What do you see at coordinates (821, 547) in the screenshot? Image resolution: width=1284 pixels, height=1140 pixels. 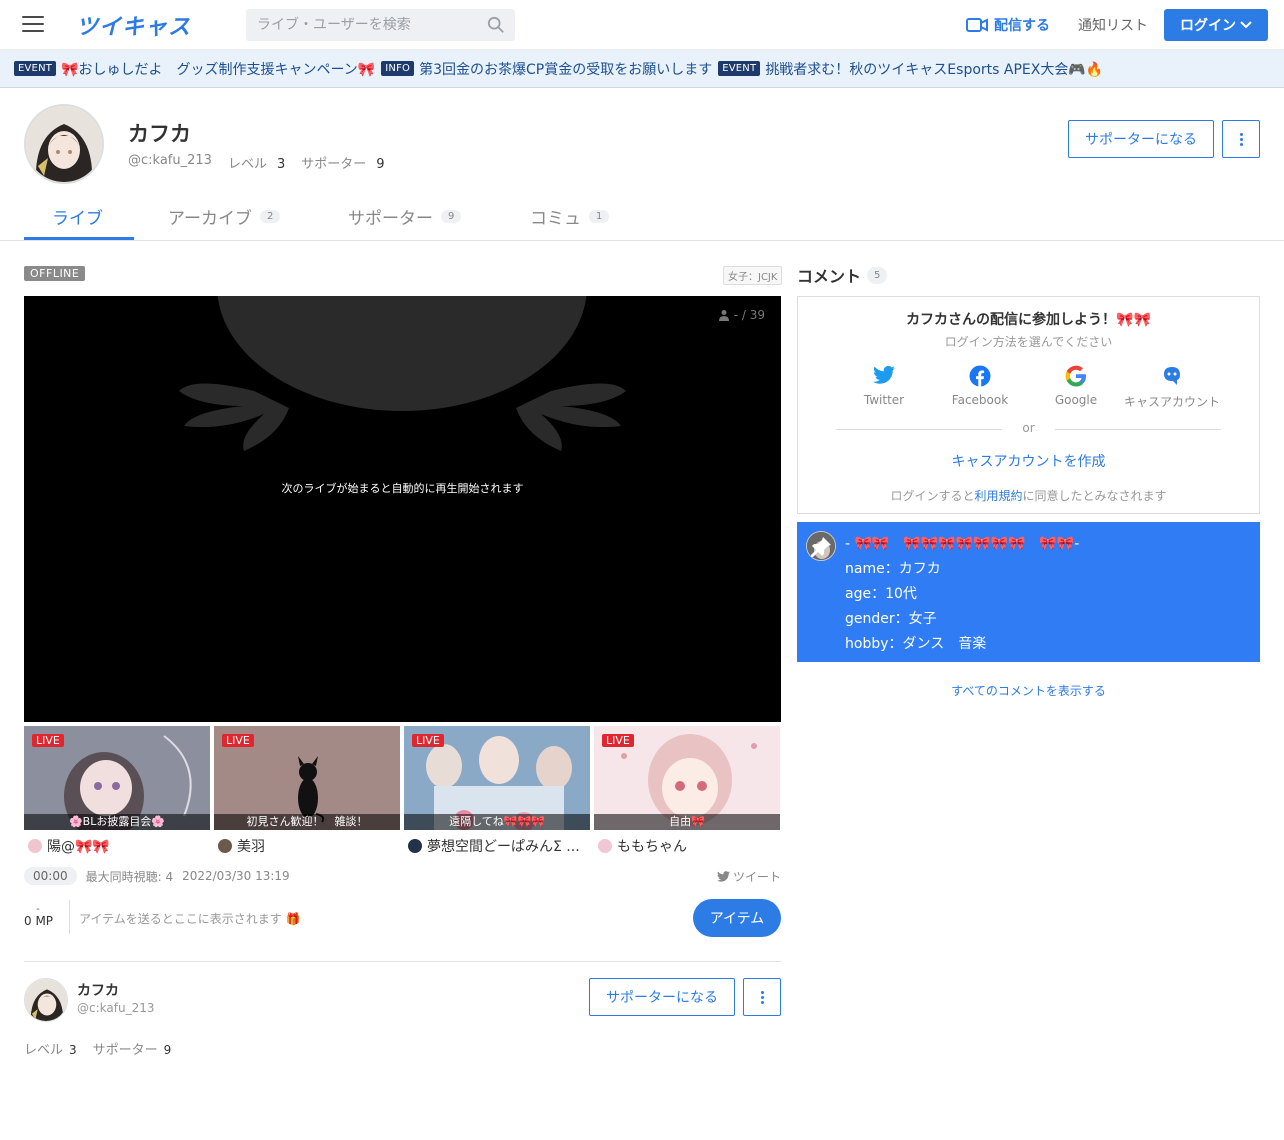 I see `pin-icon` at bounding box center [821, 547].